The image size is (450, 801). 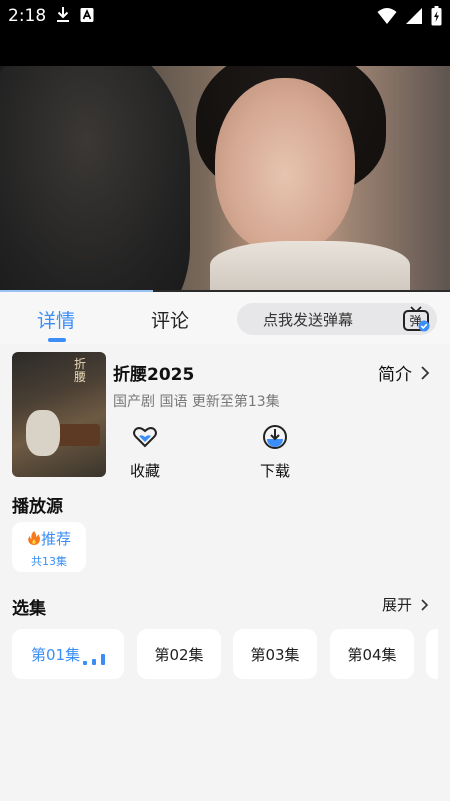 What do you see at coordinates (397, 605) in the screenshot?
I see `expand-label: 展开` at bounding box center [397, 605].